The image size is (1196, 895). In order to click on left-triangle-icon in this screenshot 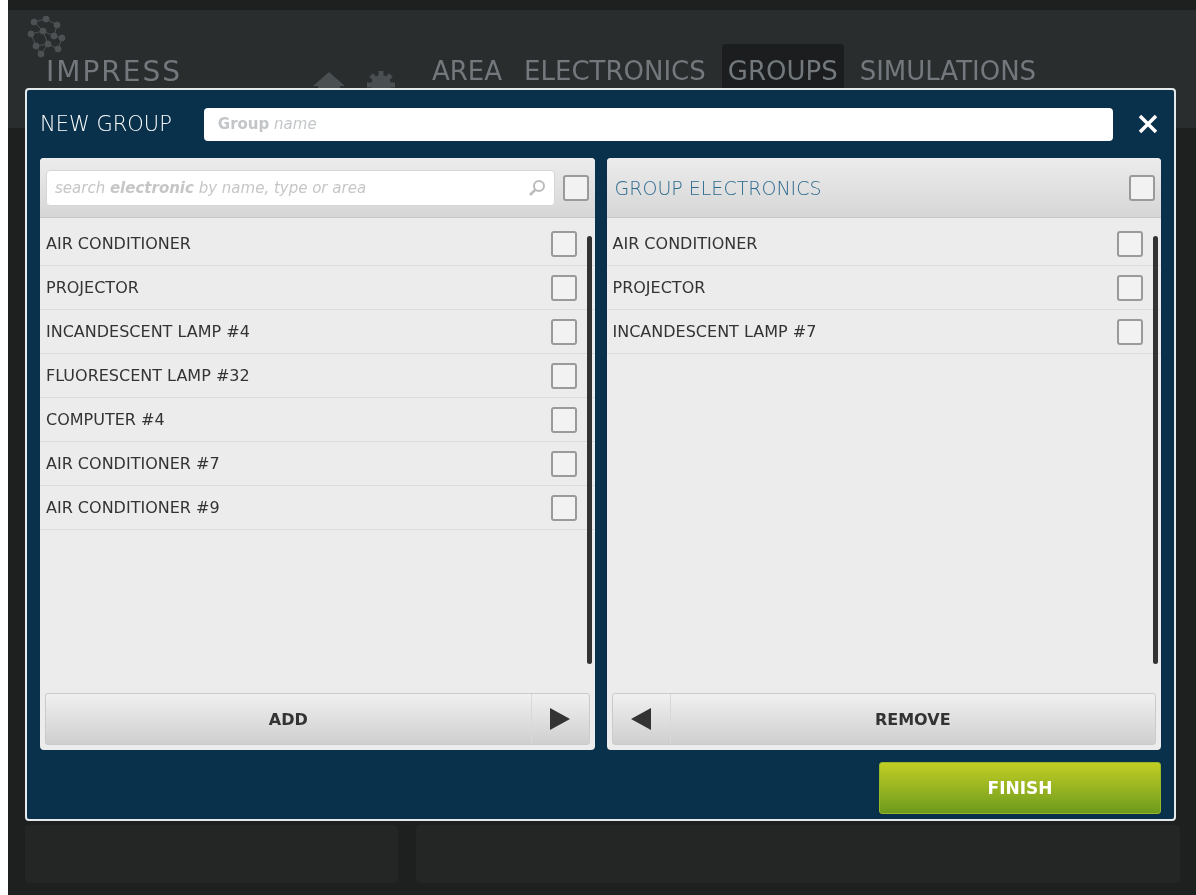, I will do `click(641, 719)`.